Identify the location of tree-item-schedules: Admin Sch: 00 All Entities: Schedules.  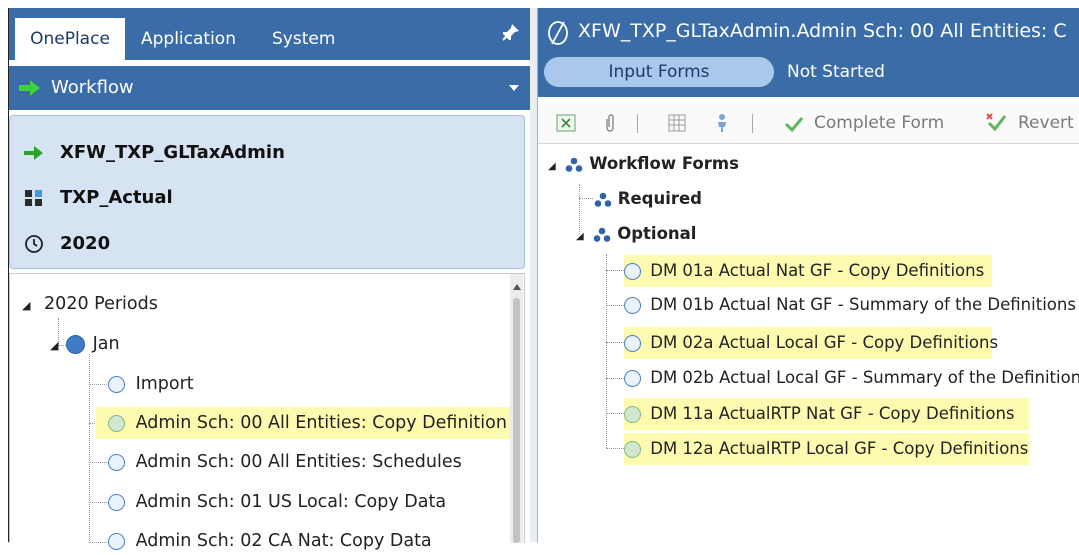
(285, 462).